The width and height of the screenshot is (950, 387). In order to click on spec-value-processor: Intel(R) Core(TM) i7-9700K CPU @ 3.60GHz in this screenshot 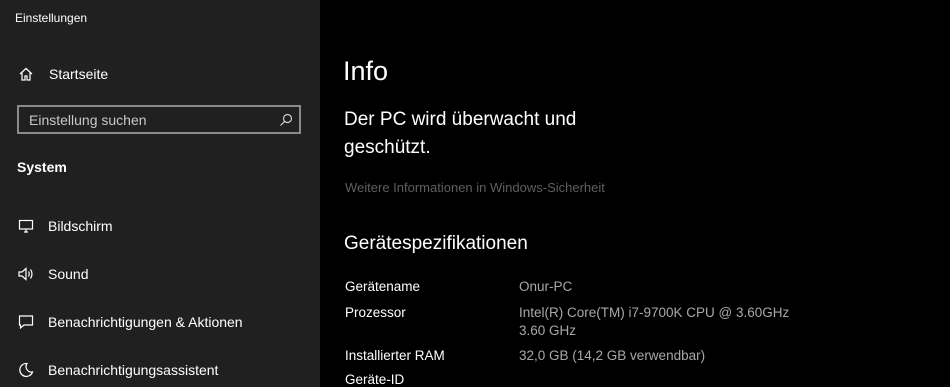, I will do `click(654, 312)`.